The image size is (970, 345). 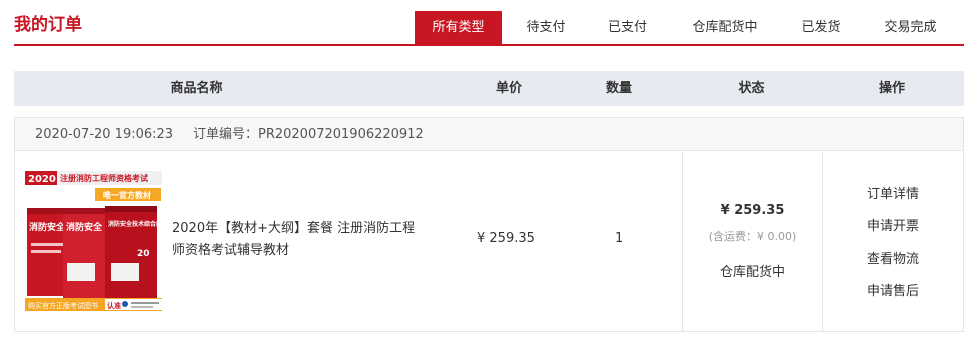 I want to click on header-divider, so click(x=489, y=45).